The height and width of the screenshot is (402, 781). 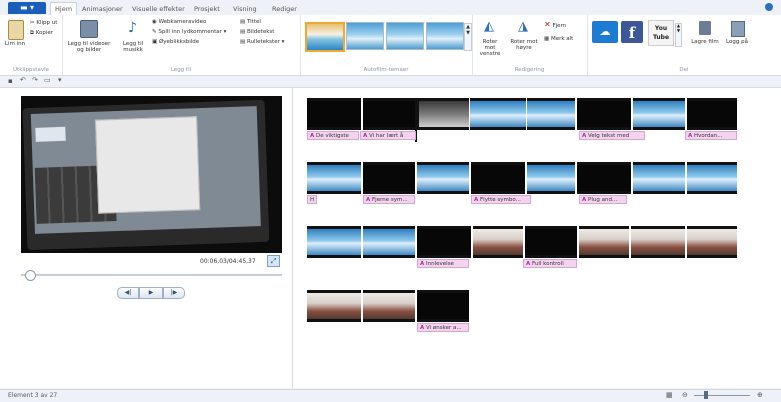 What do you see at coordinates (189, 32) in the screenshot?
I see `record-narration-button: ✎ Spill inn lydkommentar ▾` at bounding box center [189, 32].